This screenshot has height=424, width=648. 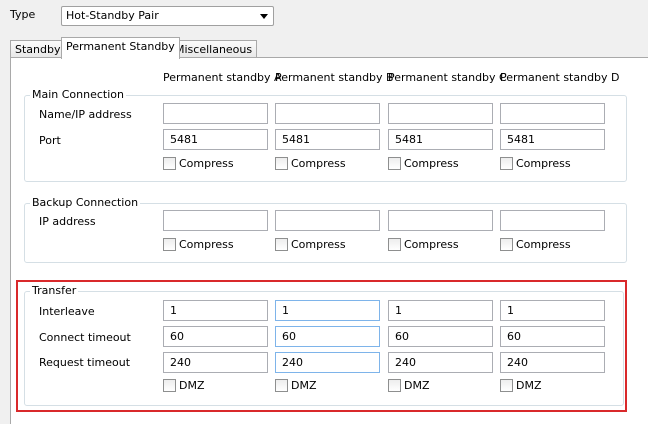 What do you see at coordinates (552, 362) in the screenshot?
I see `request-timeout-input-d: 240` at bounding box center [552, 362].